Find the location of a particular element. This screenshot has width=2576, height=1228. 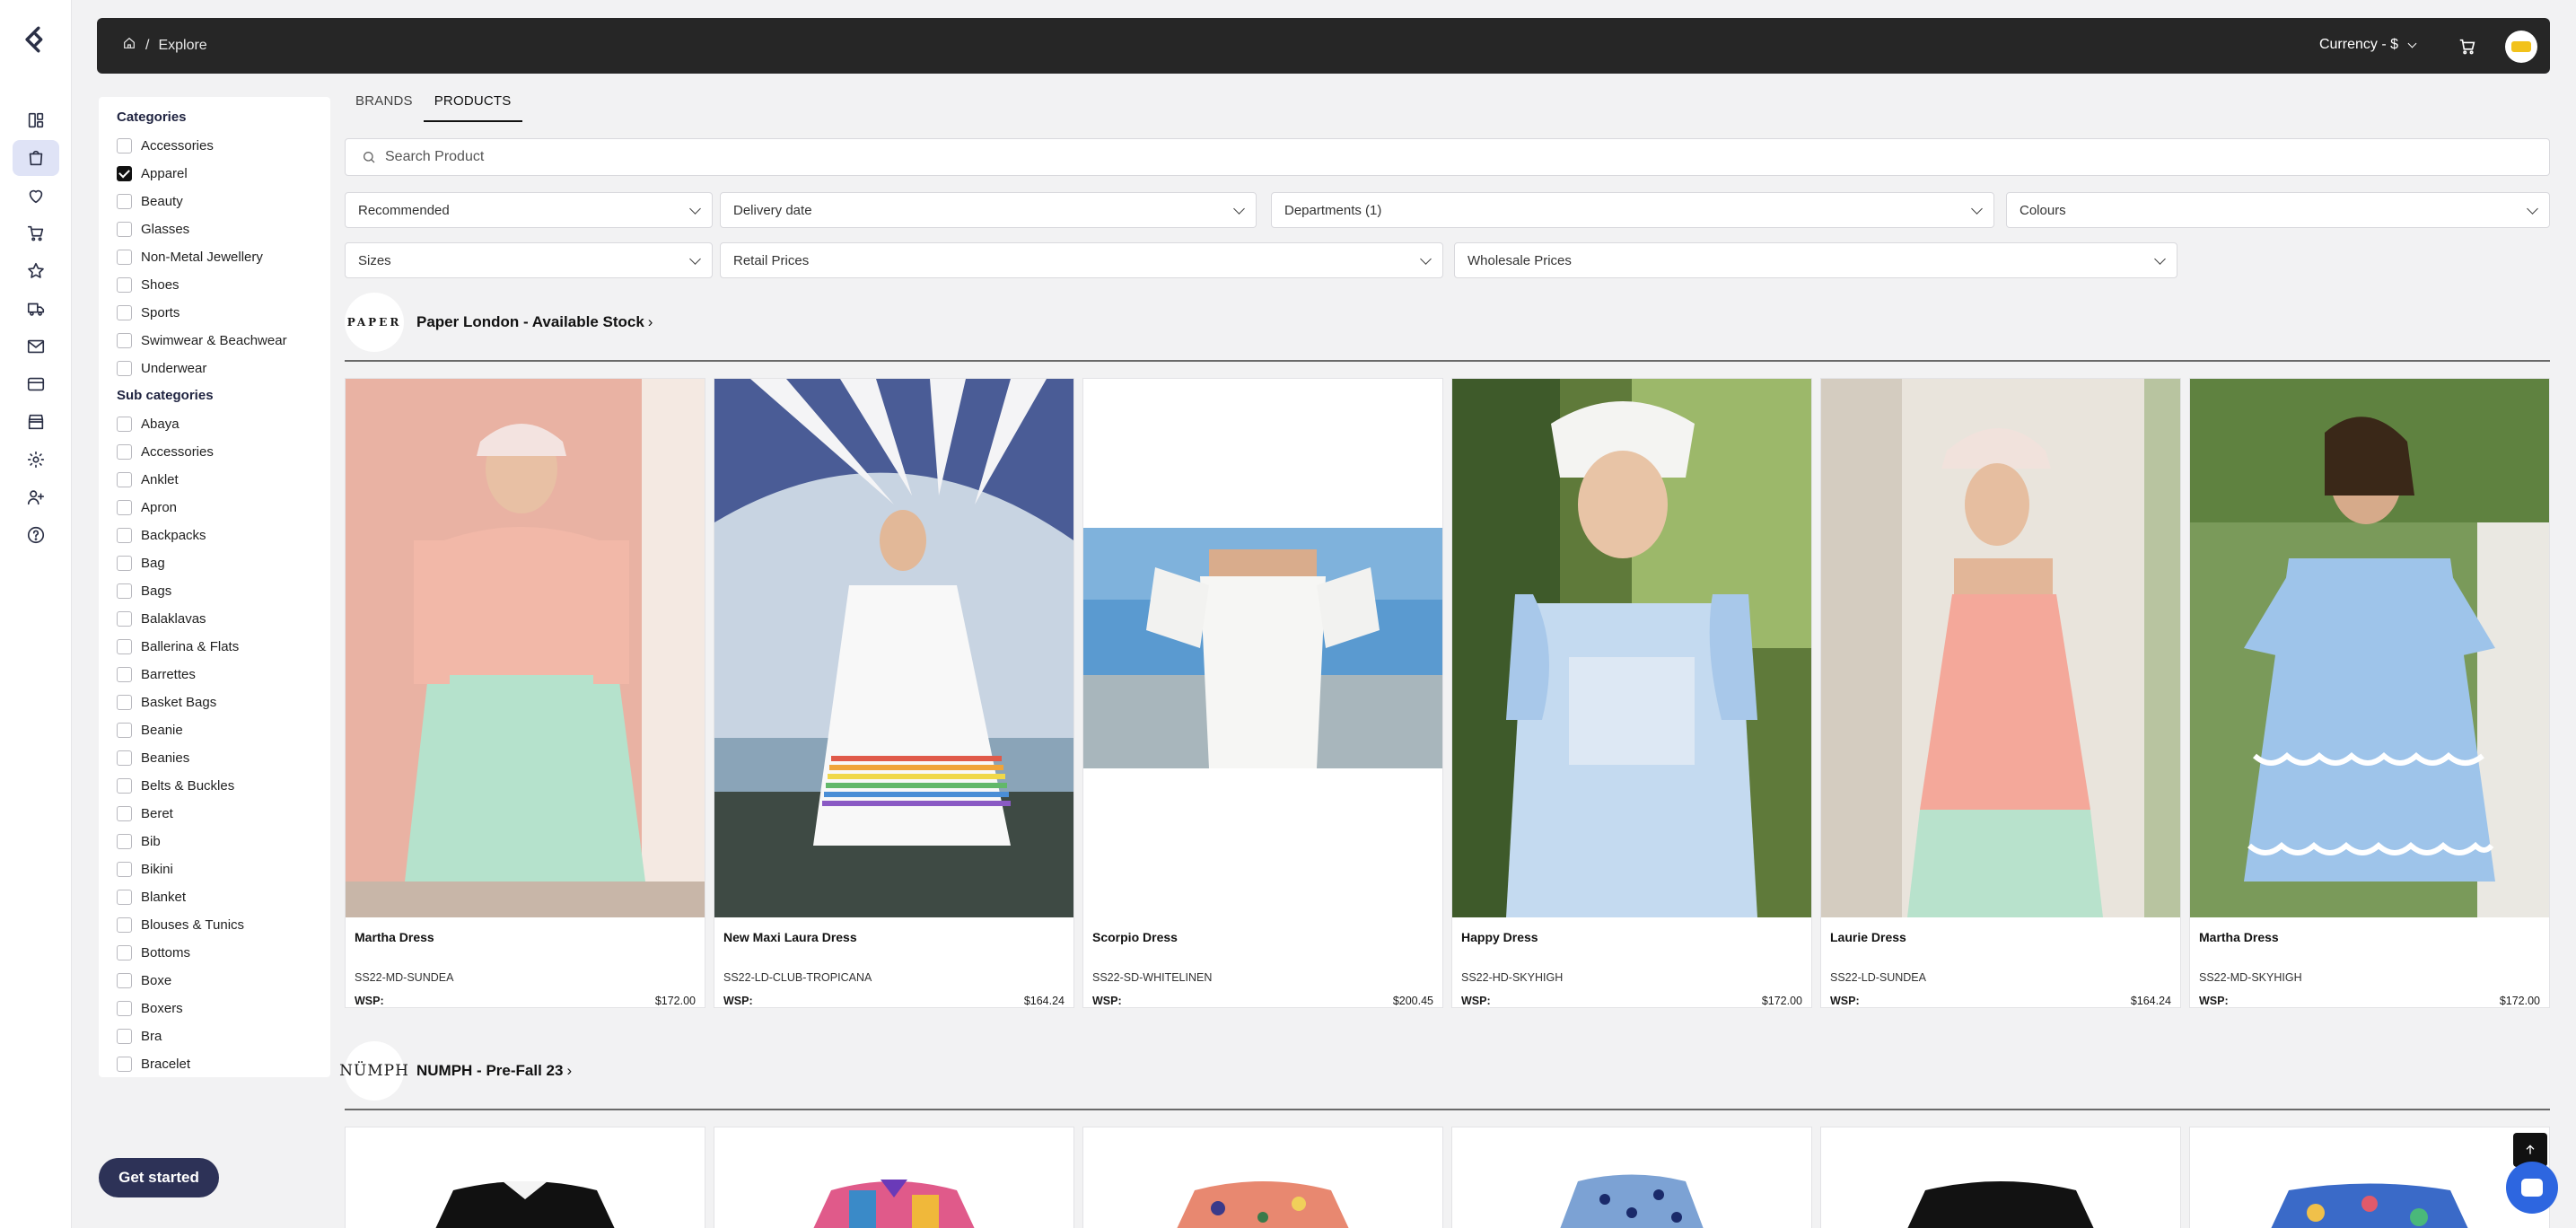

product-card: Happy Dress SS22-HD-SKYHIGH WSP: $172.00 is located at coordinates (1631, 693).